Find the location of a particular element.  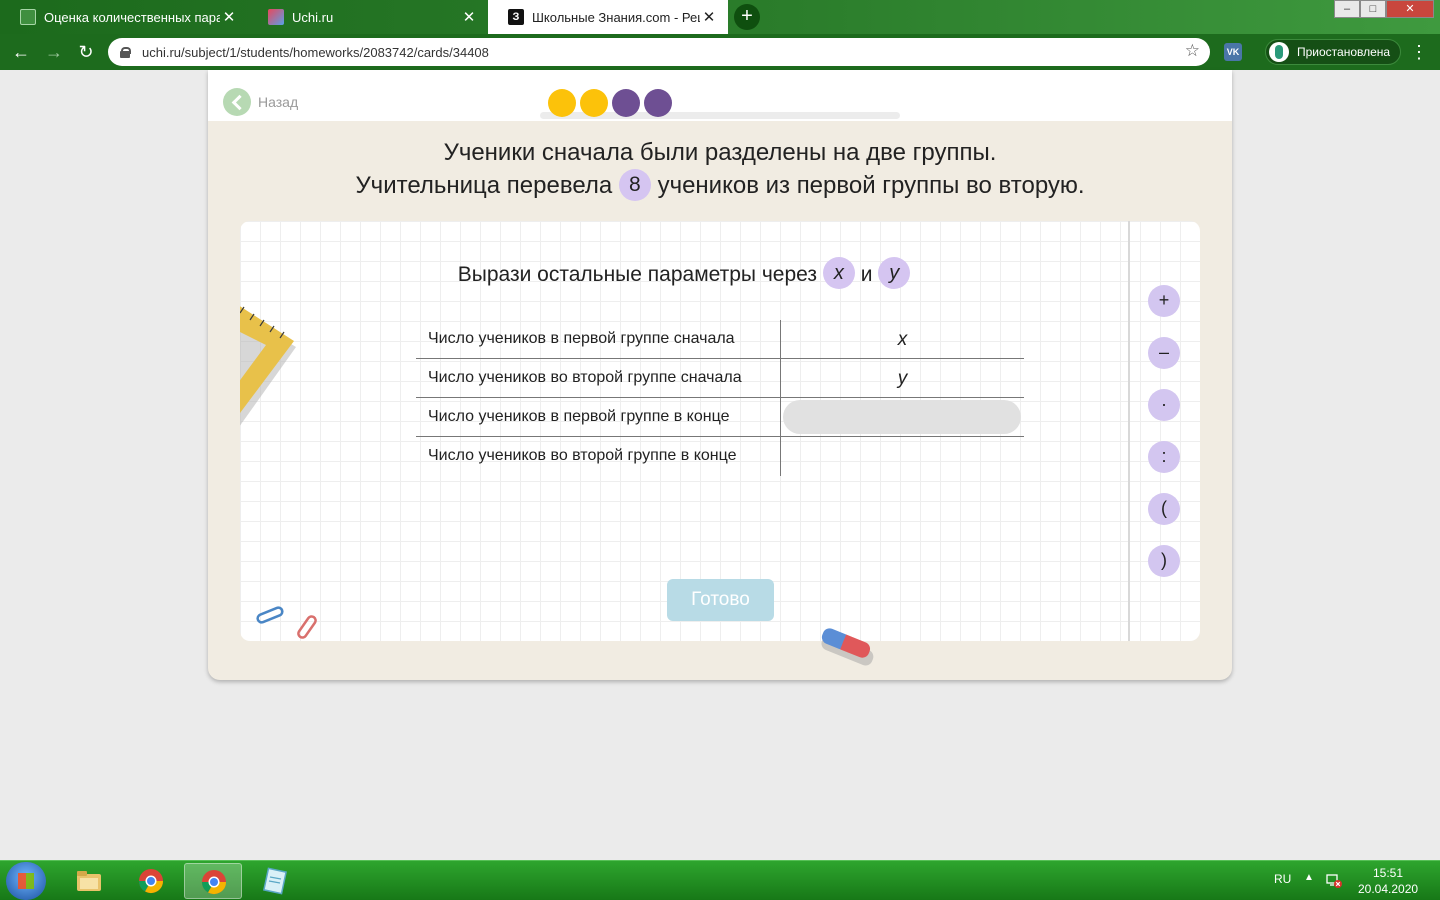

clock: 15:51 20.04.2020 is located at coordinates (1388, 881).